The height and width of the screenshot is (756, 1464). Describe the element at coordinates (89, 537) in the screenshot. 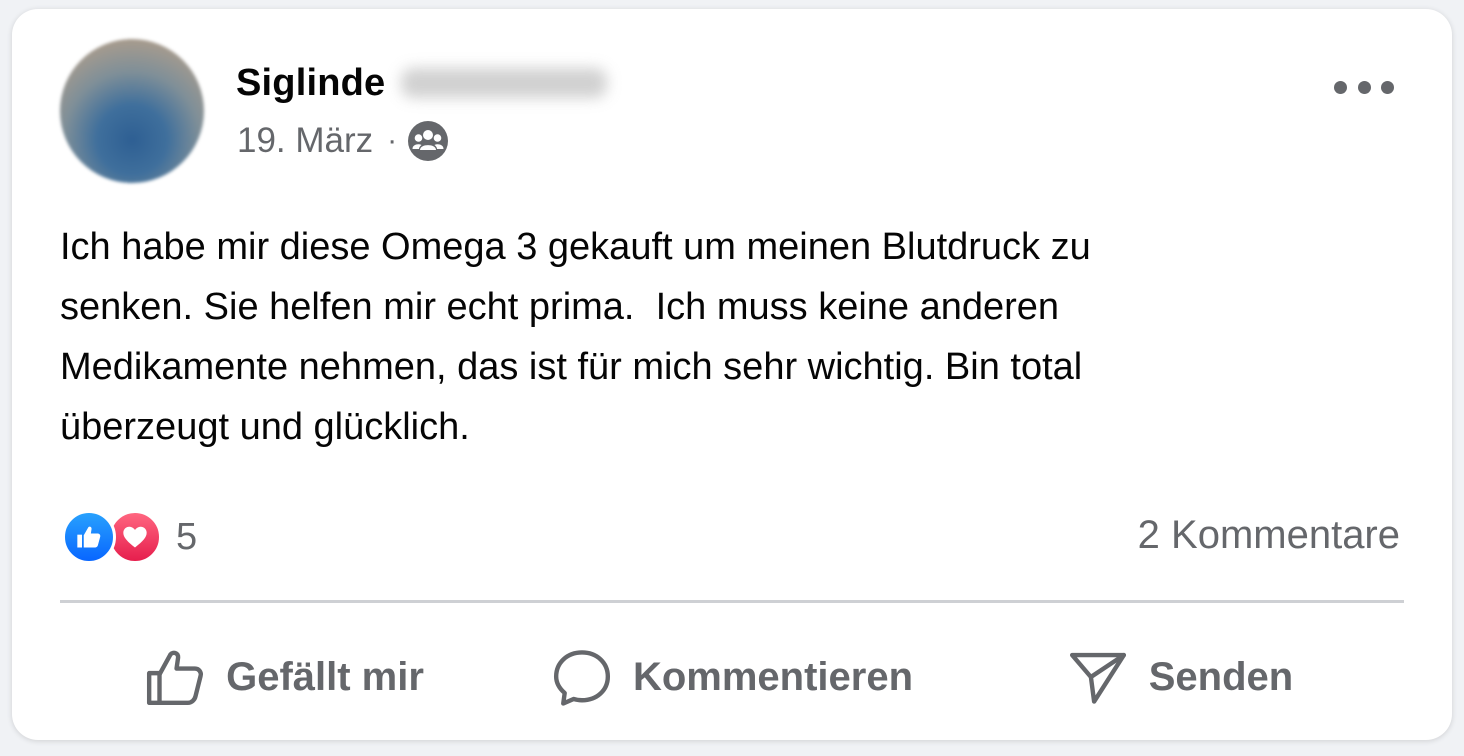

I see `like-reaction-icon` at that location.